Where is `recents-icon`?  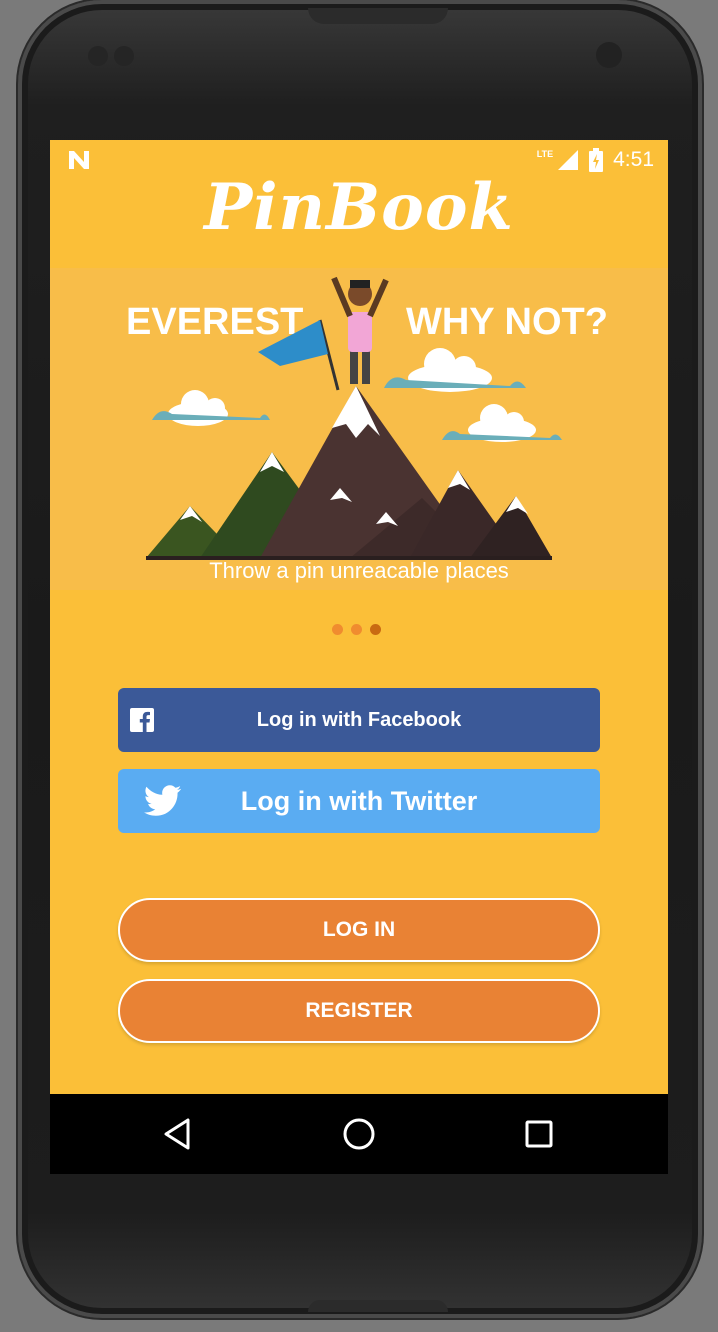
recents-icon is located at coordinates (539, 1134).